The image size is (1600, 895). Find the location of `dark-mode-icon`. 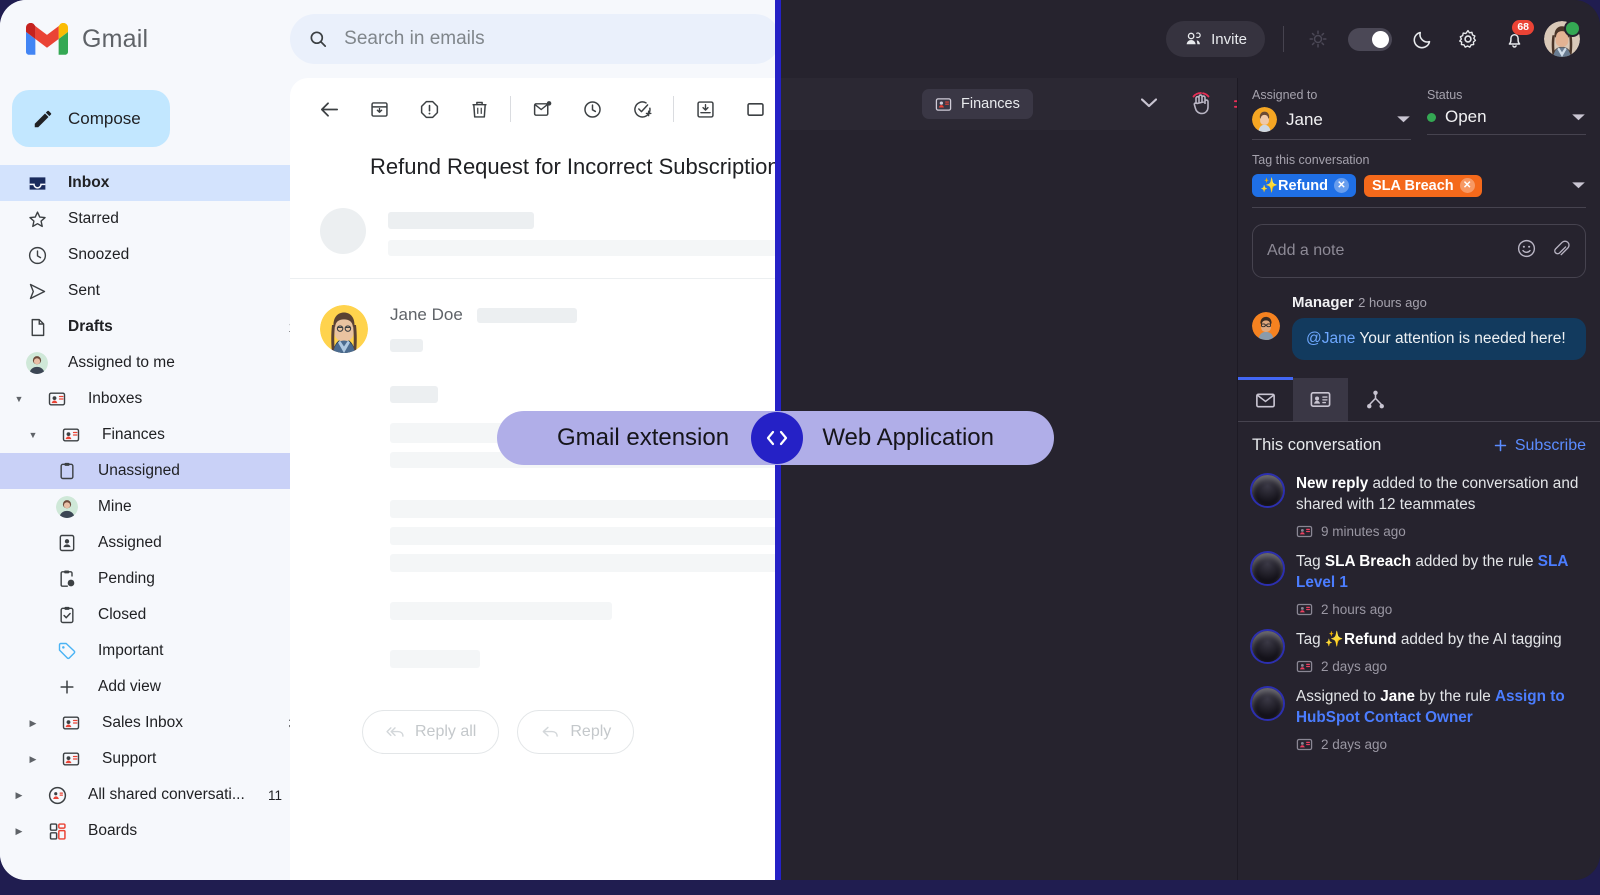

dark-mode-icon is located at coordinates (1422, 39).